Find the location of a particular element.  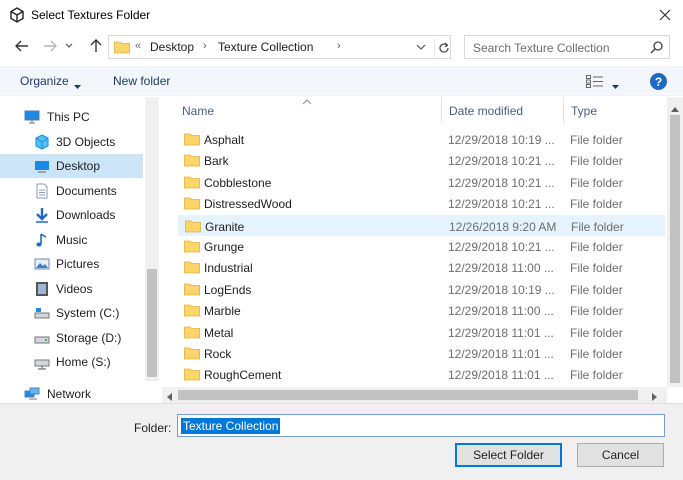

nav-item-label: System (C:) is located at coordinates (88, 313).